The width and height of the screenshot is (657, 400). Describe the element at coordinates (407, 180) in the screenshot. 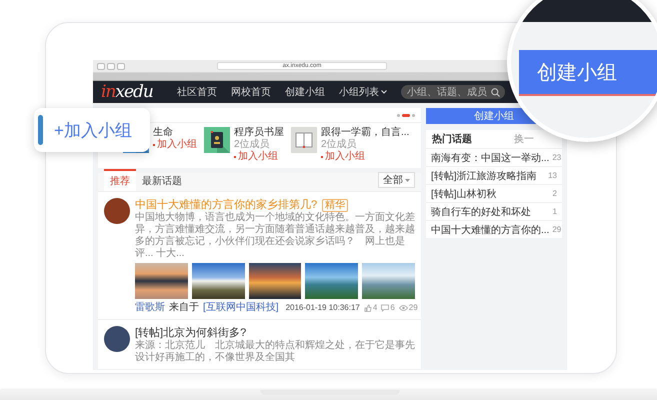

I see `caret-icon` at that location.